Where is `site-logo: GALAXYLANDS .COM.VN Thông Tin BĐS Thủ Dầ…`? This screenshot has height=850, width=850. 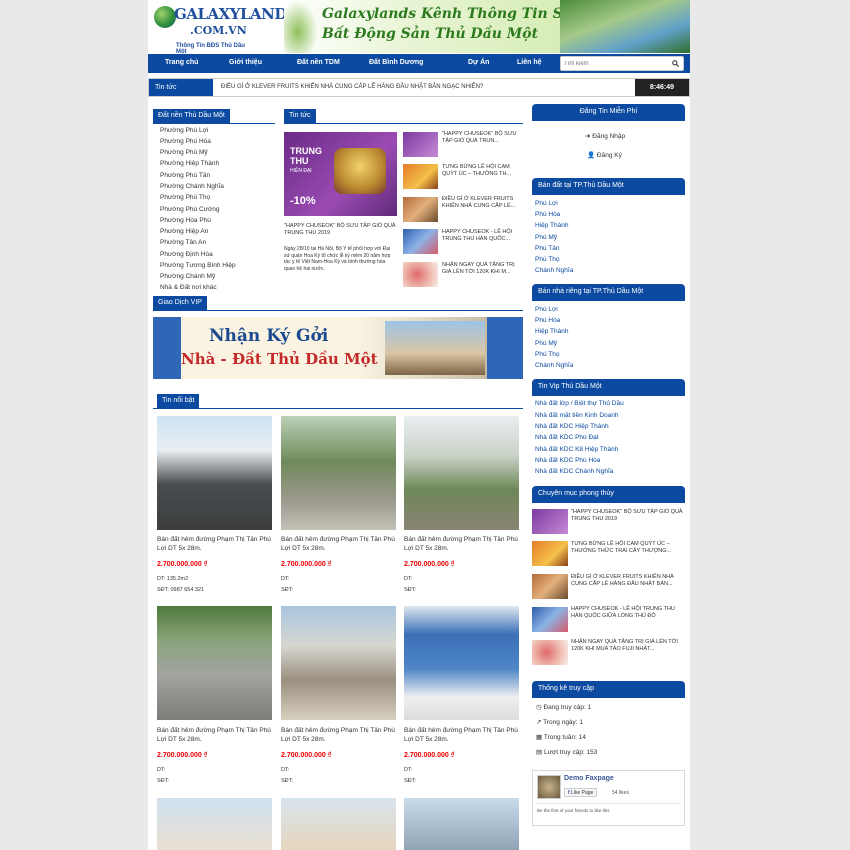
site-logo: GALAXYLANDS .COM.VN Thông Tin BĐS Thủ Dầ… is located at coordinates (225, 28).